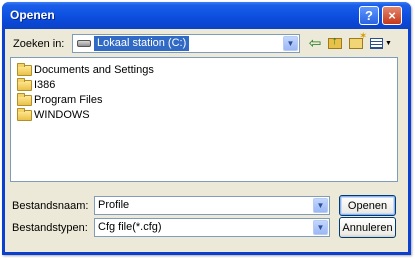  Describe the element at coordinates (94, 70) in the screenshot. I see `file-name: Documents and Settings` at that location.